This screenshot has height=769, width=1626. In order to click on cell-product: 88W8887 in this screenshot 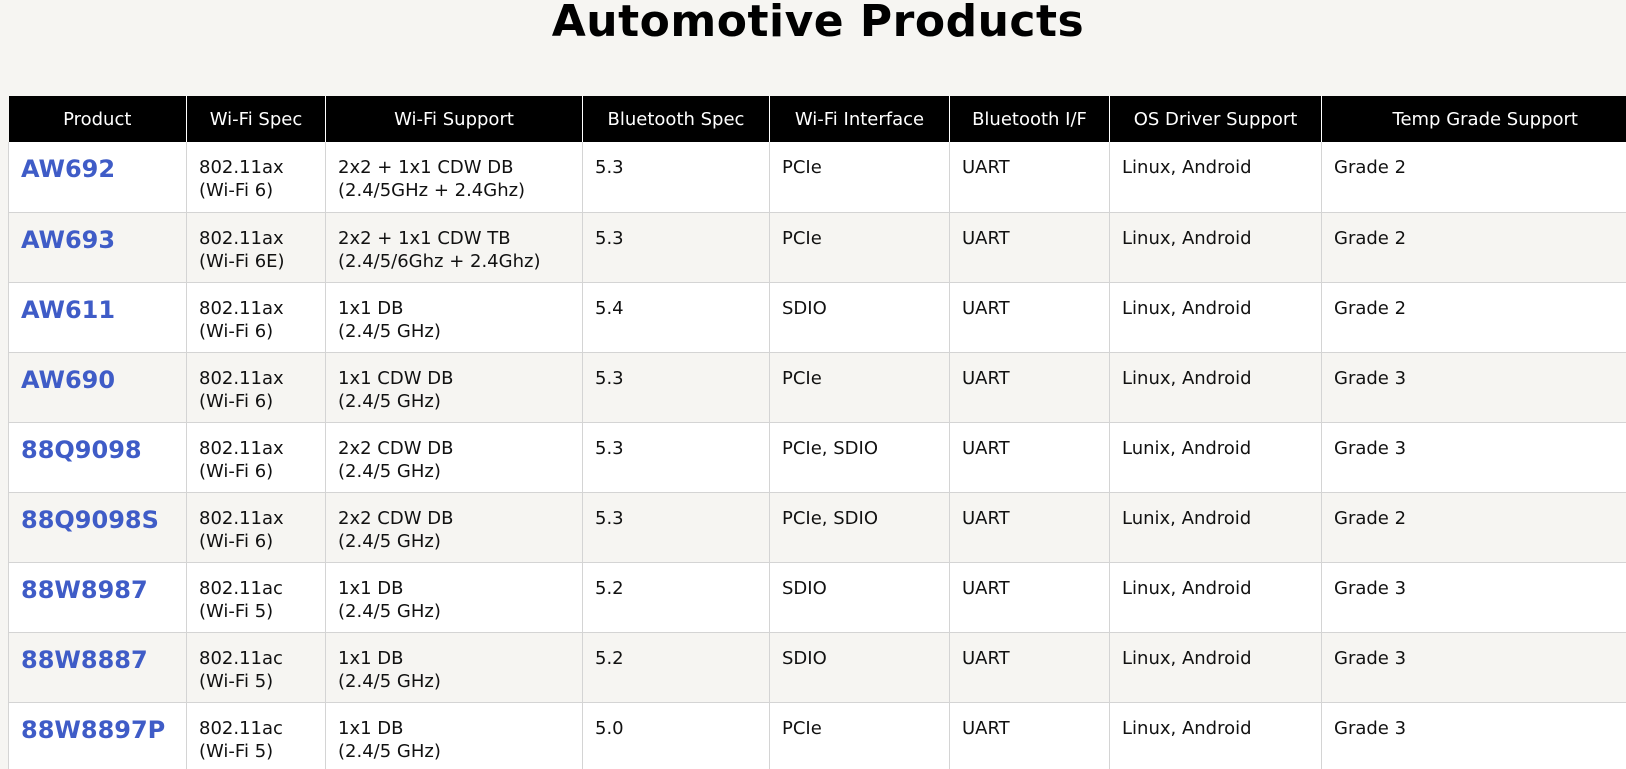, I will do `click(97, 667)`.